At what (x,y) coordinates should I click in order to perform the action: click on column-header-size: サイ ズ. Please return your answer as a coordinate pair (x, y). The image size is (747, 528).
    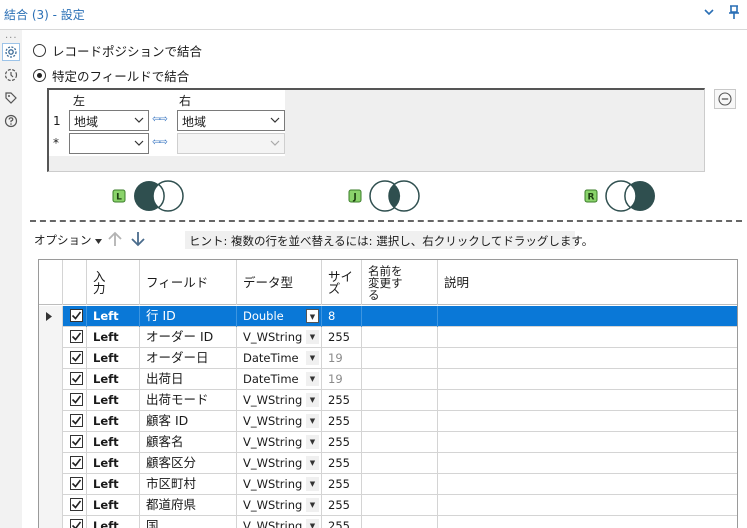
    Looking at the image, I should click on (342, 282).